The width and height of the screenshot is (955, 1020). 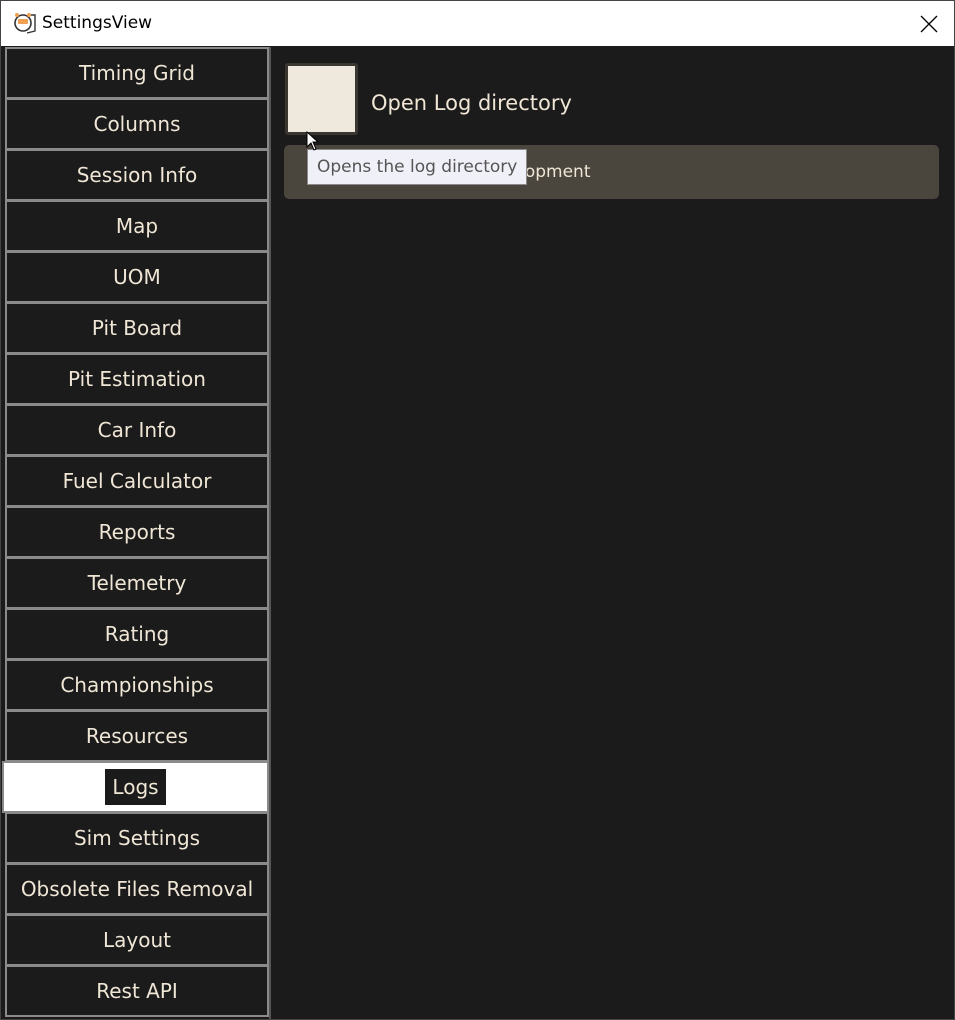 I want to click on sidebar-item-label: Pit Estimation, so click(x=137, y=379).